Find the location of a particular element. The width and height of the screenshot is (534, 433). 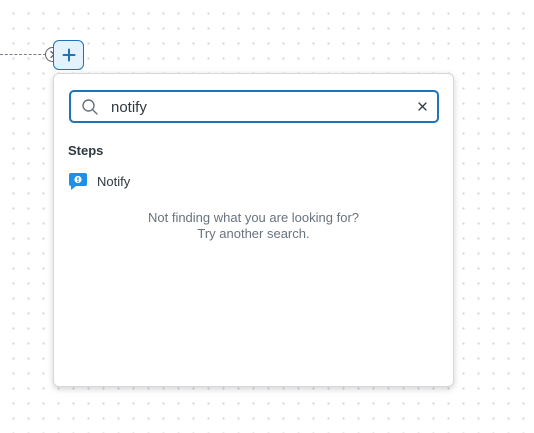

empty-message-line-1: Not finding what you are looking for? is located at coordinates (253, 217).